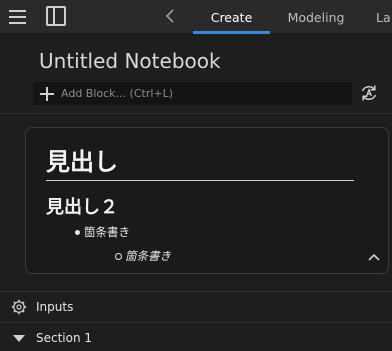 This screenshot has height=351, width=392. What do you see at coordinates (192, 93) in the screenshot?
I see `add-block-input: Add Block... (Ctrl+L)` at bounding box center [192, 93].